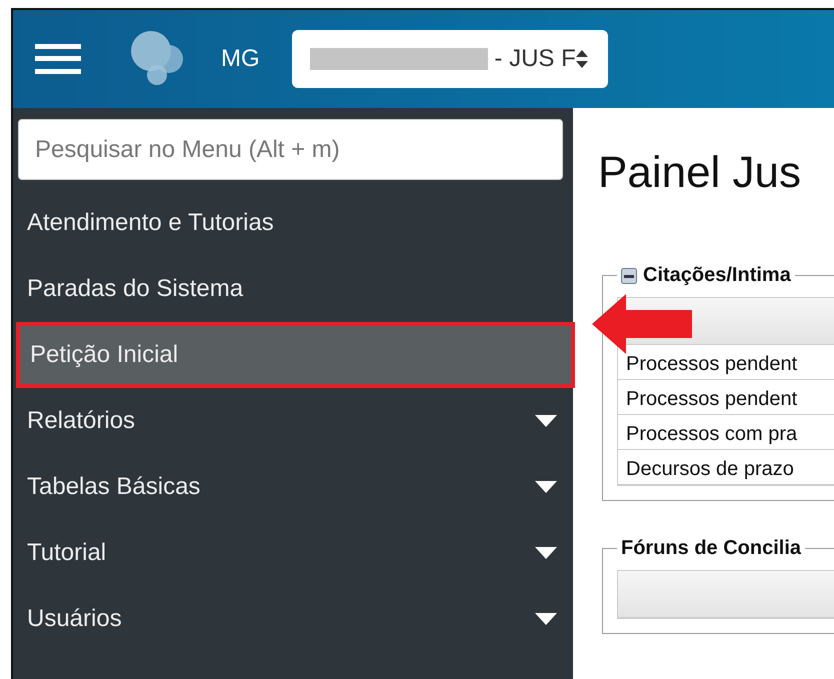 The image size is (834, 679). Describe the element at coordinates (293, 421) in the screenshot. I see `menu-item: Relatórios` at that location.